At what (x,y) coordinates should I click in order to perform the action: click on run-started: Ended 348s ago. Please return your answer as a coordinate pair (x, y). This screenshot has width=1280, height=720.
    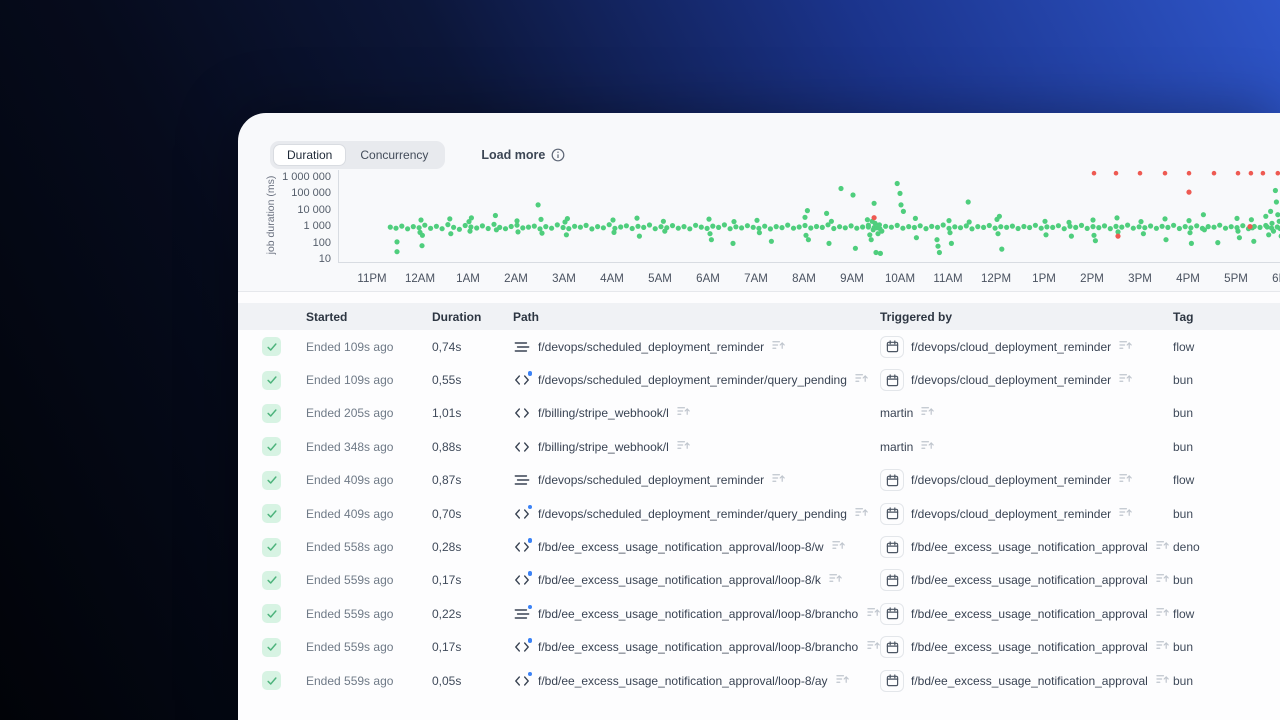
    Looking at the image, I should click on (350, 446).